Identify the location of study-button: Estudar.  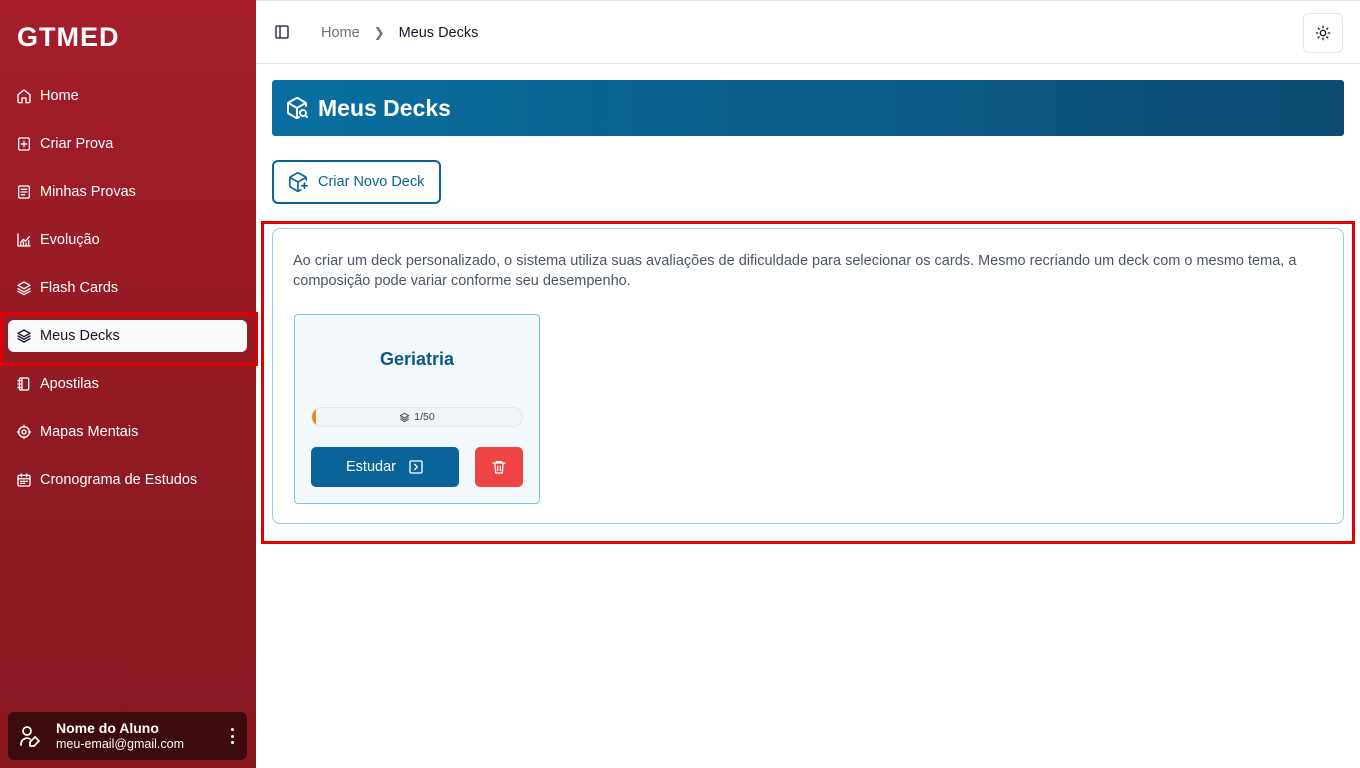
(385, 467).